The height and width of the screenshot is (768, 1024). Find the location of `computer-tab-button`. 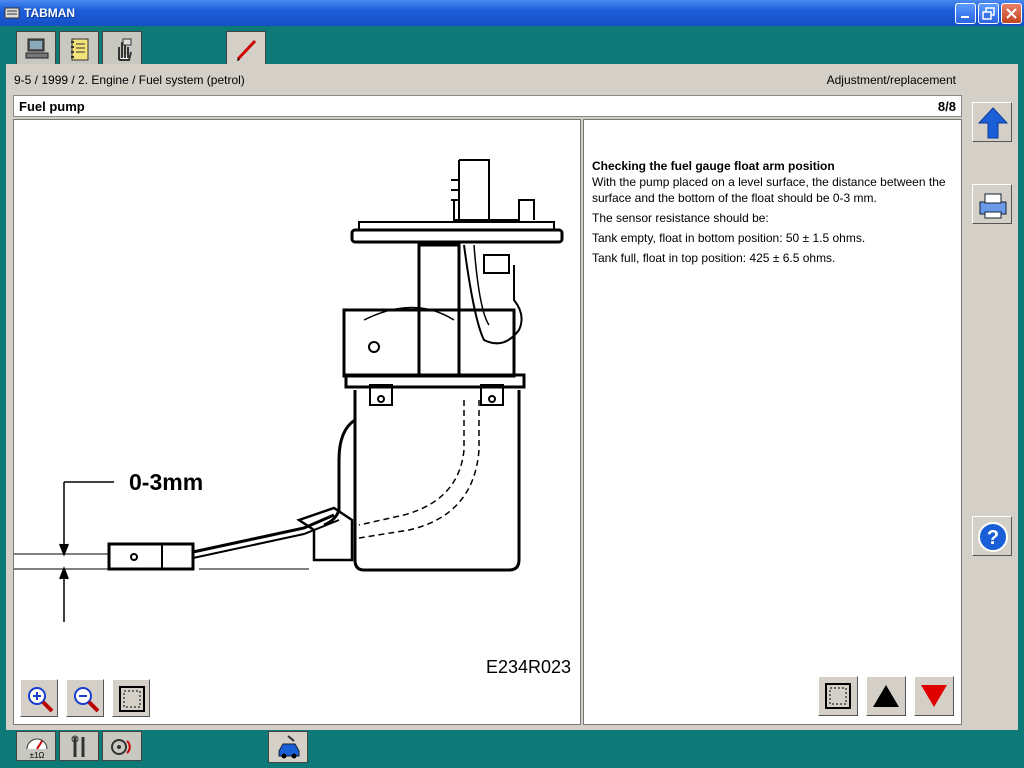

computer-tab-button is located at coordinates (36, 48).